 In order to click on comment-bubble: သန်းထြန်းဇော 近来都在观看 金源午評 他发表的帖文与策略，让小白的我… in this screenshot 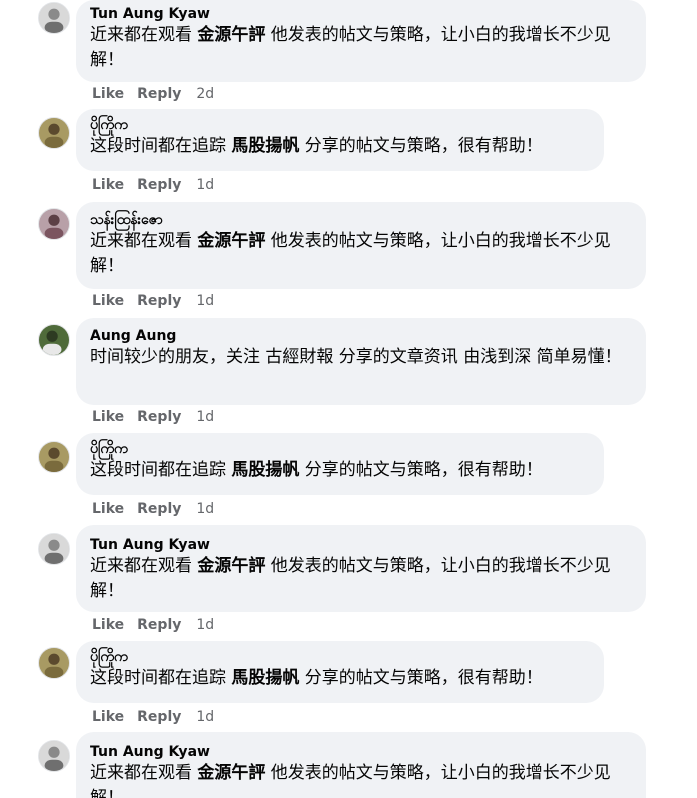, I will do `click(361, 245)`.